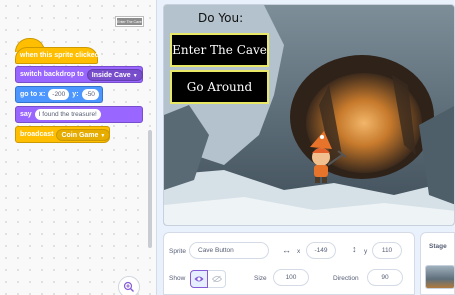 The width and height of the screenshot is (455, 295). I want to click on zoom-in-button, so click(129, 285).